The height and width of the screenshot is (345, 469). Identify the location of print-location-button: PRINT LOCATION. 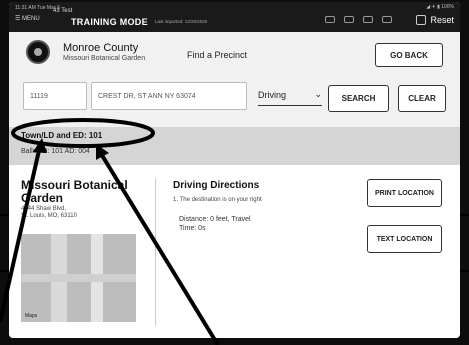
(404, 193).